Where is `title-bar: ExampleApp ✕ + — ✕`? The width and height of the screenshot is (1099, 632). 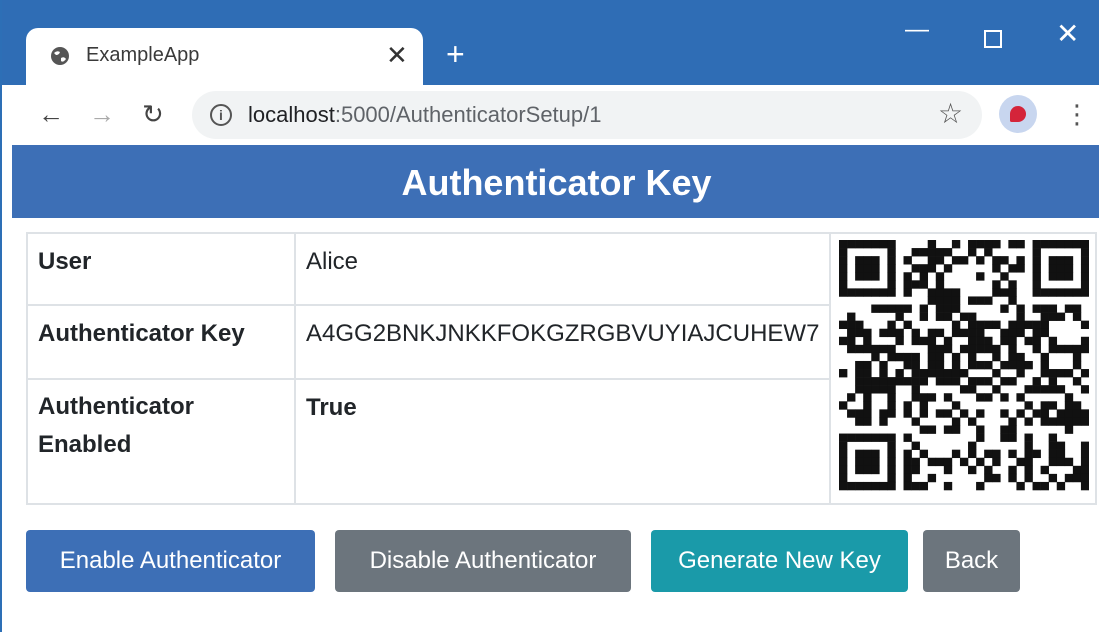 title-bar: ExampleApp ✕ + — ✕ is located at coordinates (550, 42).